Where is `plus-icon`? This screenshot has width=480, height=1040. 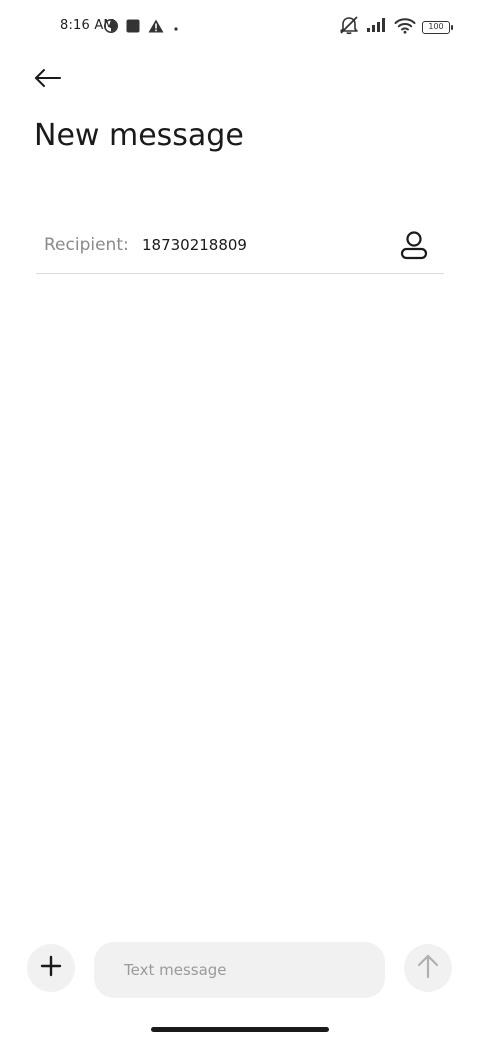 plus-icon is located at coordinates (51, 968).